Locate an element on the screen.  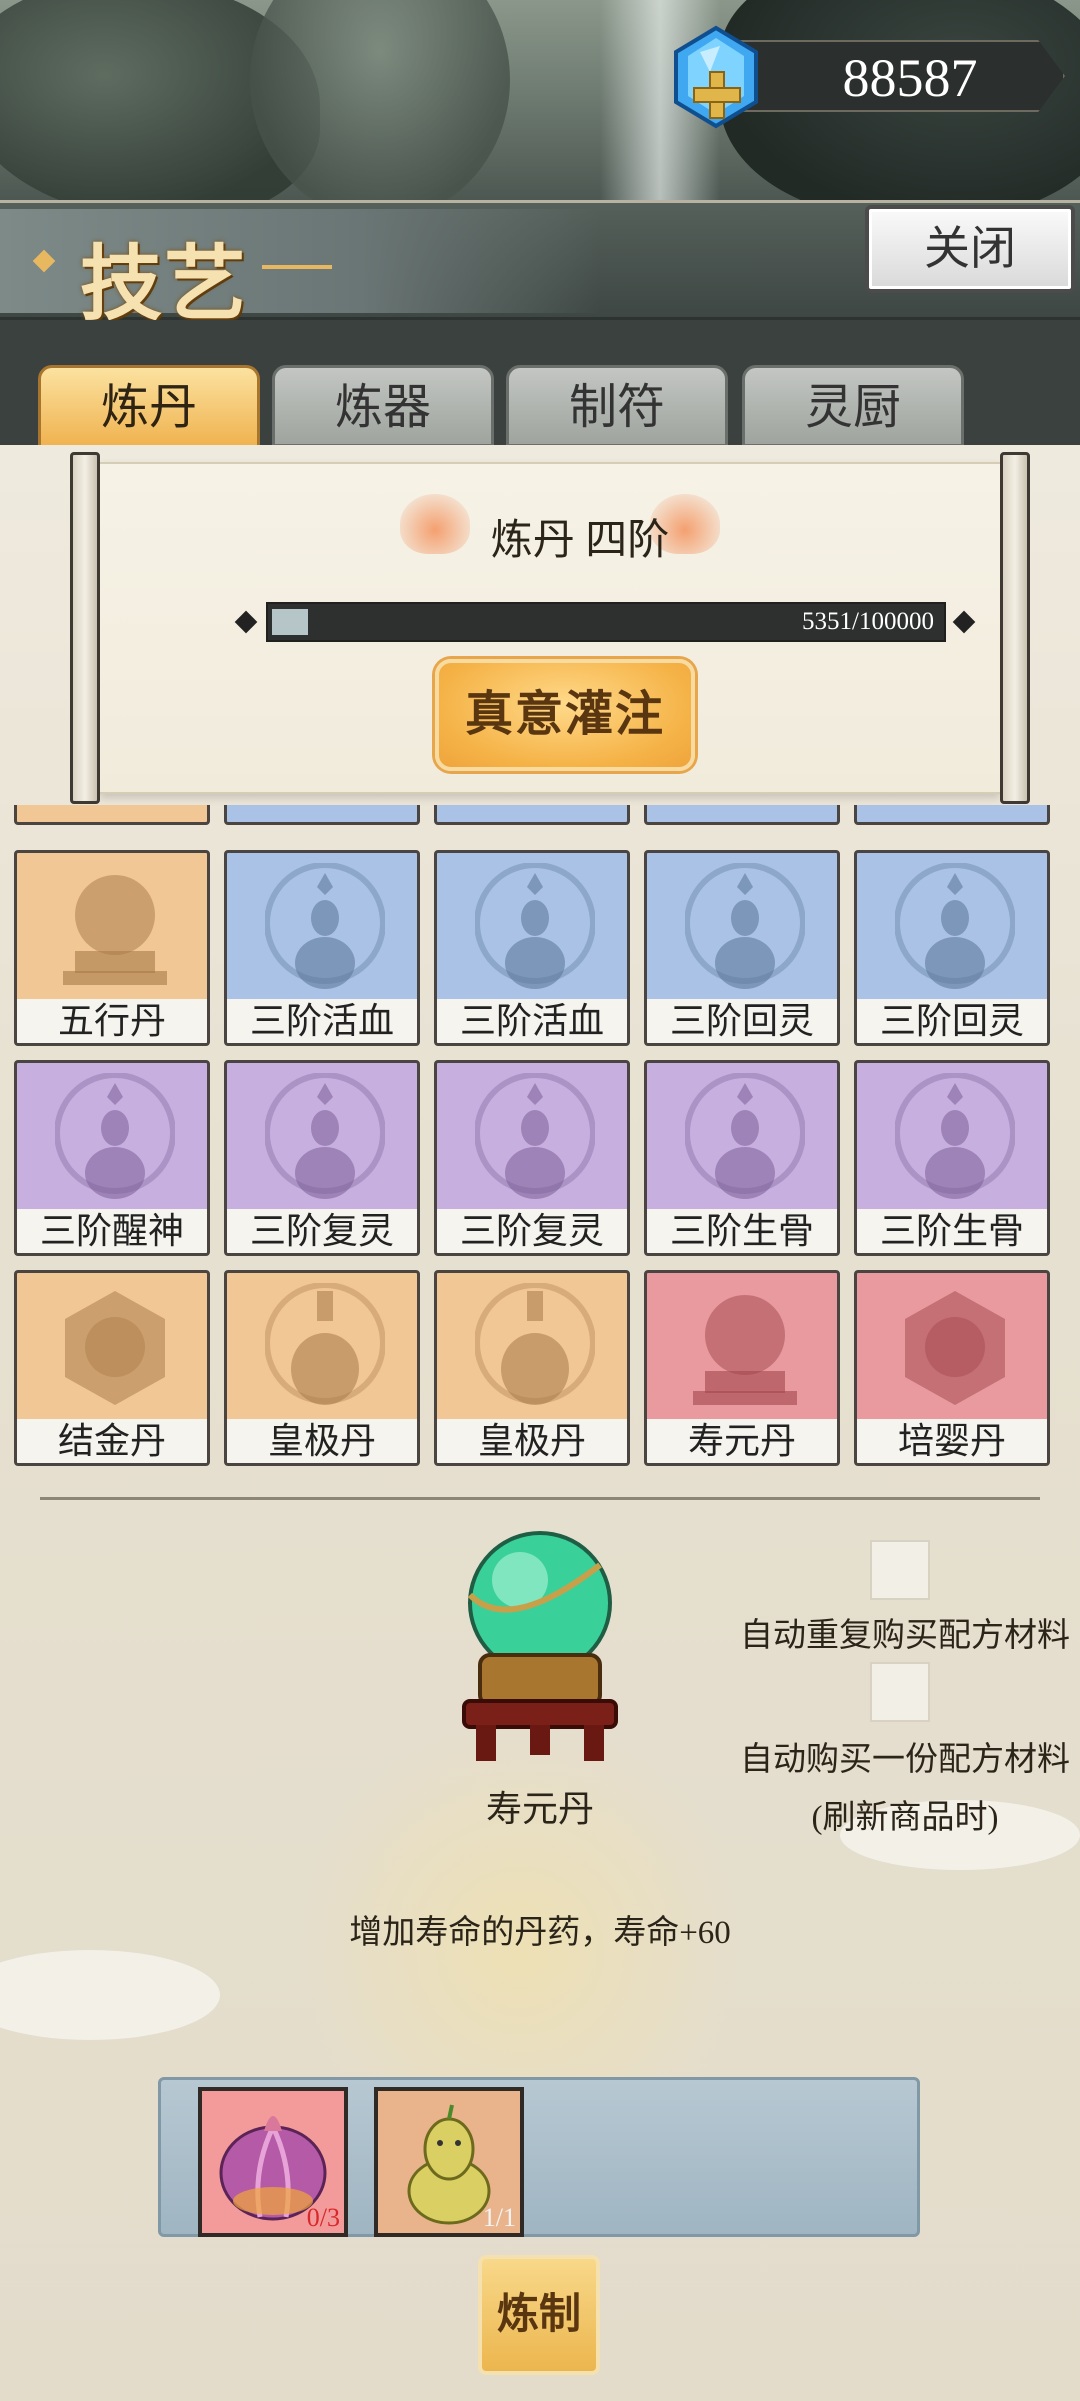
progress-left-diamond is located at coordinates (246, 622).